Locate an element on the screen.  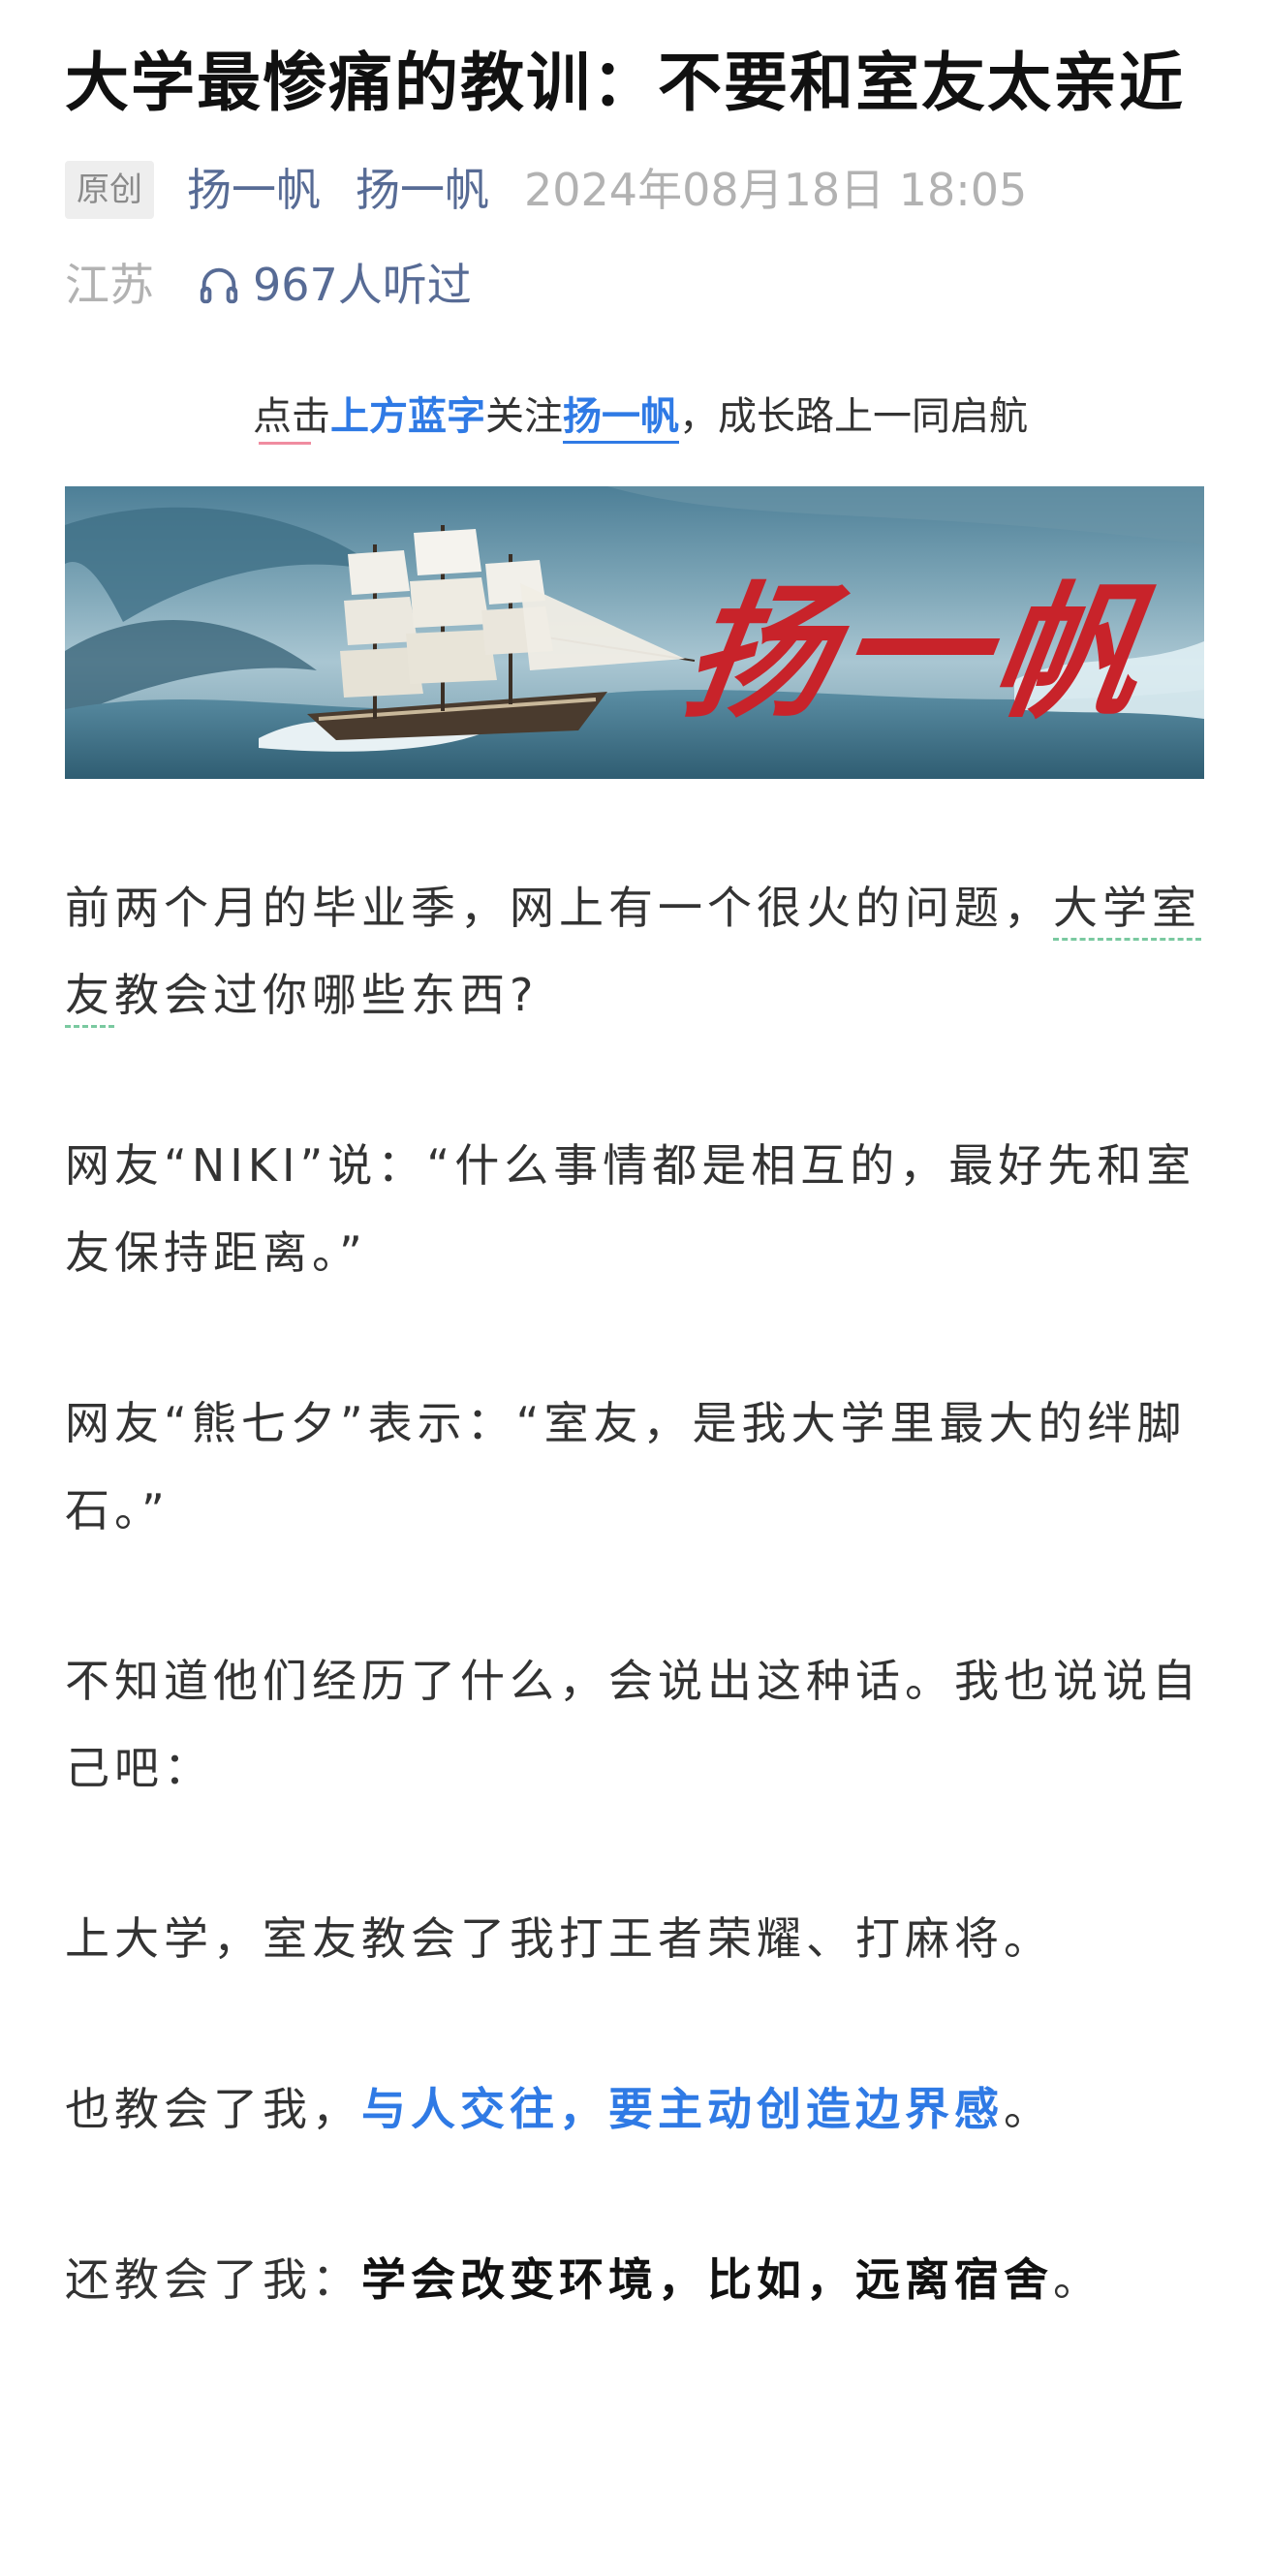
meta-row: 原创 扬一帆 扬一帆 2024年08月18日 18:05 is located at coordinates (640, 190).